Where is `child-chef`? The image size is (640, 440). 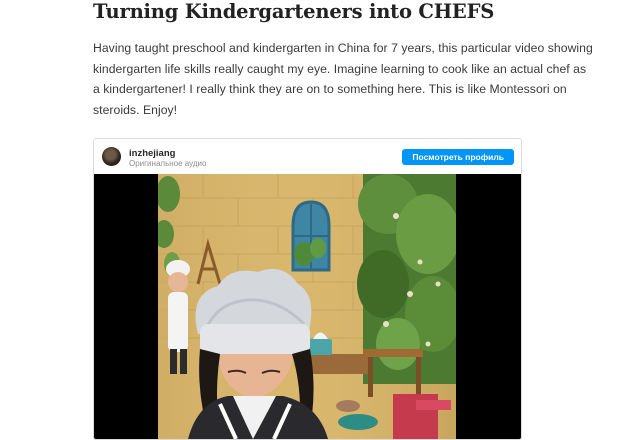 child-chef is located at coordinates (258, 353).